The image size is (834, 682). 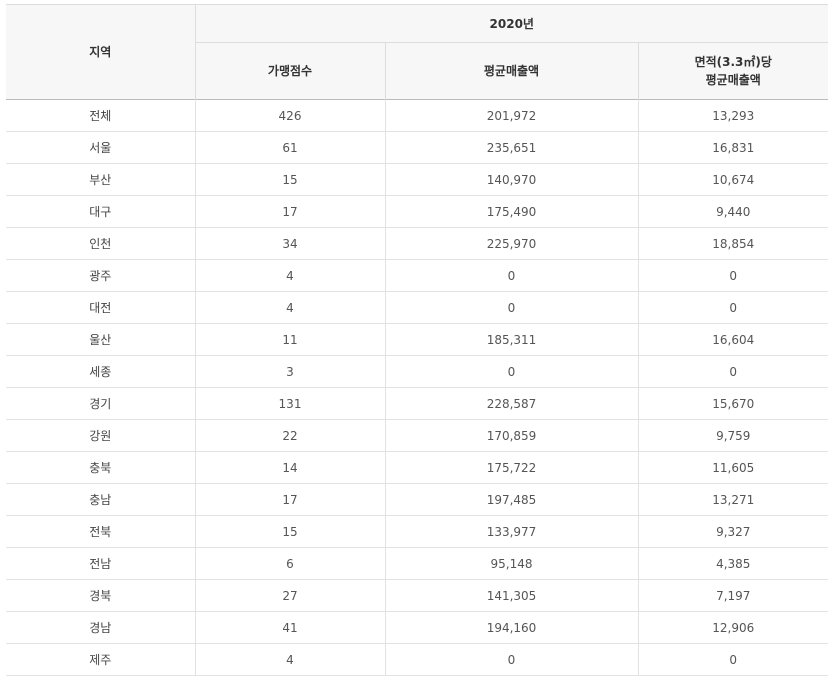 I want to click on table-row: 제주 4 0 0, so click(x=417, y=659).